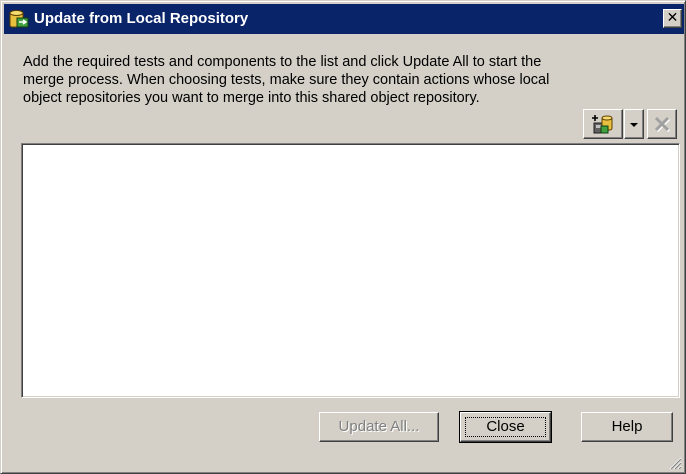 The height and width of the screenshot is (474, 686). What do you see at coordinates (627, 427) in the screenshot?
I see `help-button: Help` at bounding box center [627, 427].